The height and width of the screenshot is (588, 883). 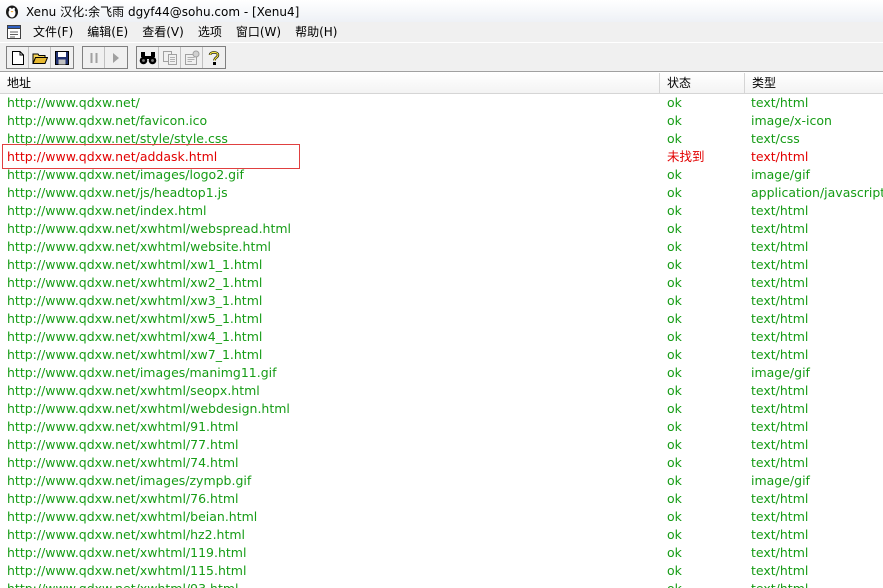 I want to click on toolbar-run-group, so click(x=105, y=57).